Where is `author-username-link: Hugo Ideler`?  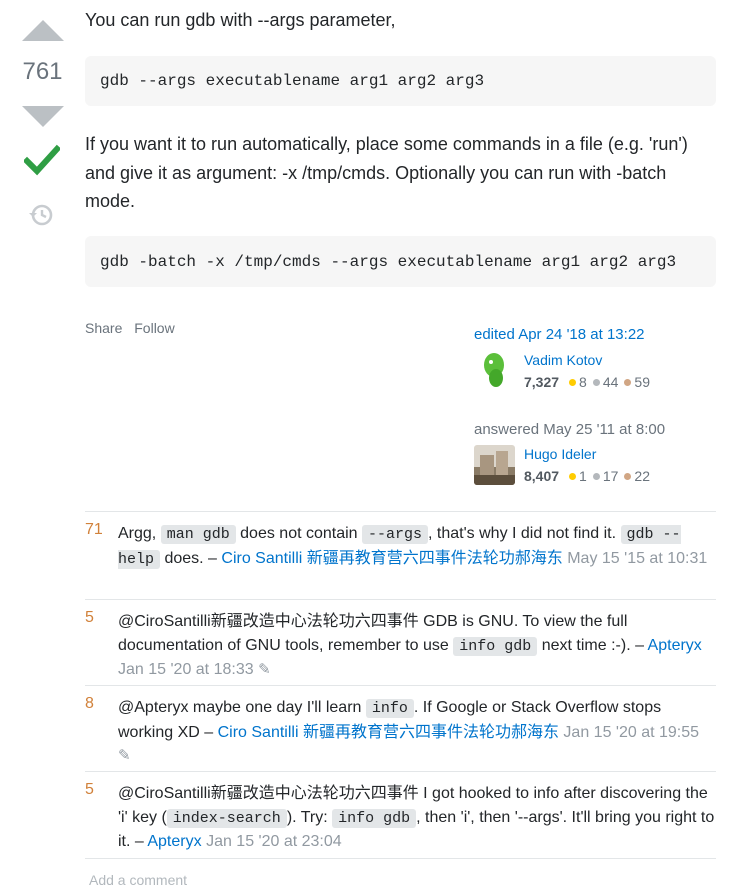
author-username-link: Hugo Ideler is located at coordinates (560, 454).